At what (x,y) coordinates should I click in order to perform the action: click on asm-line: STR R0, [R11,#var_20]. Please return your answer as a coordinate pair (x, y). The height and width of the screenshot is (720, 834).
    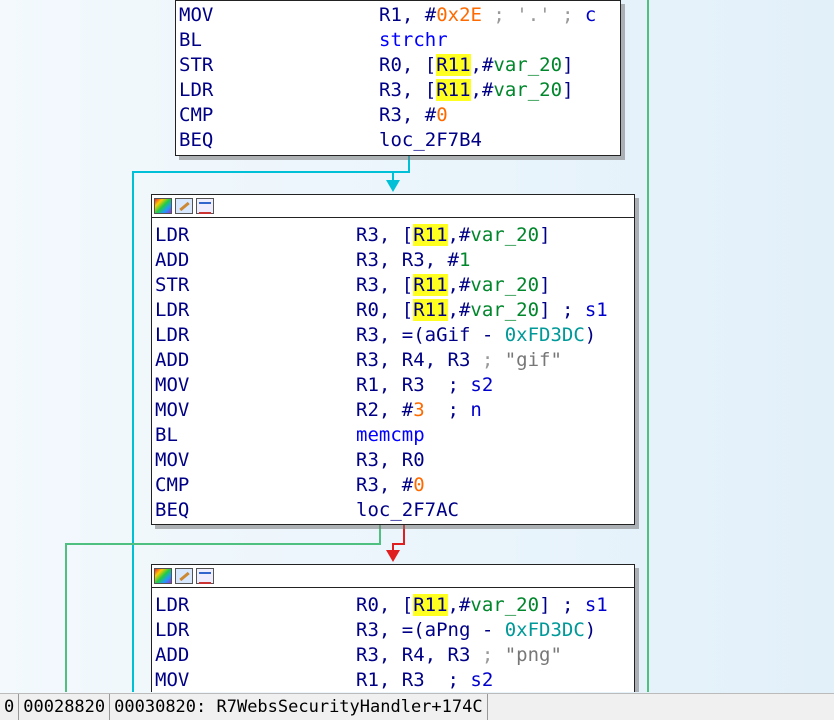
    Looking at the image, I should click on (398, 65).